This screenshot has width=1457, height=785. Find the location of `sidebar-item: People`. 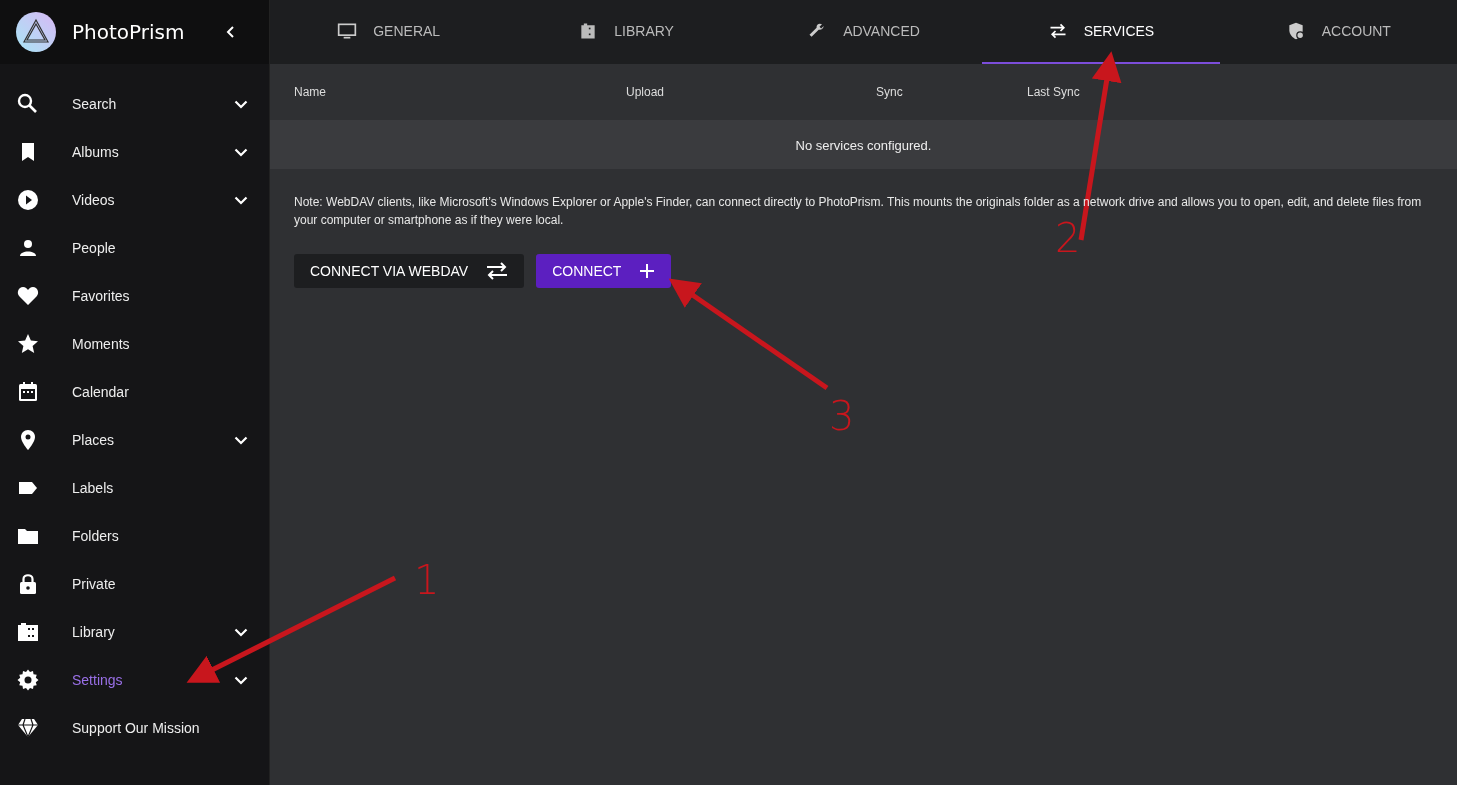

sidebar-item: People is located at coordinates (134, 248).